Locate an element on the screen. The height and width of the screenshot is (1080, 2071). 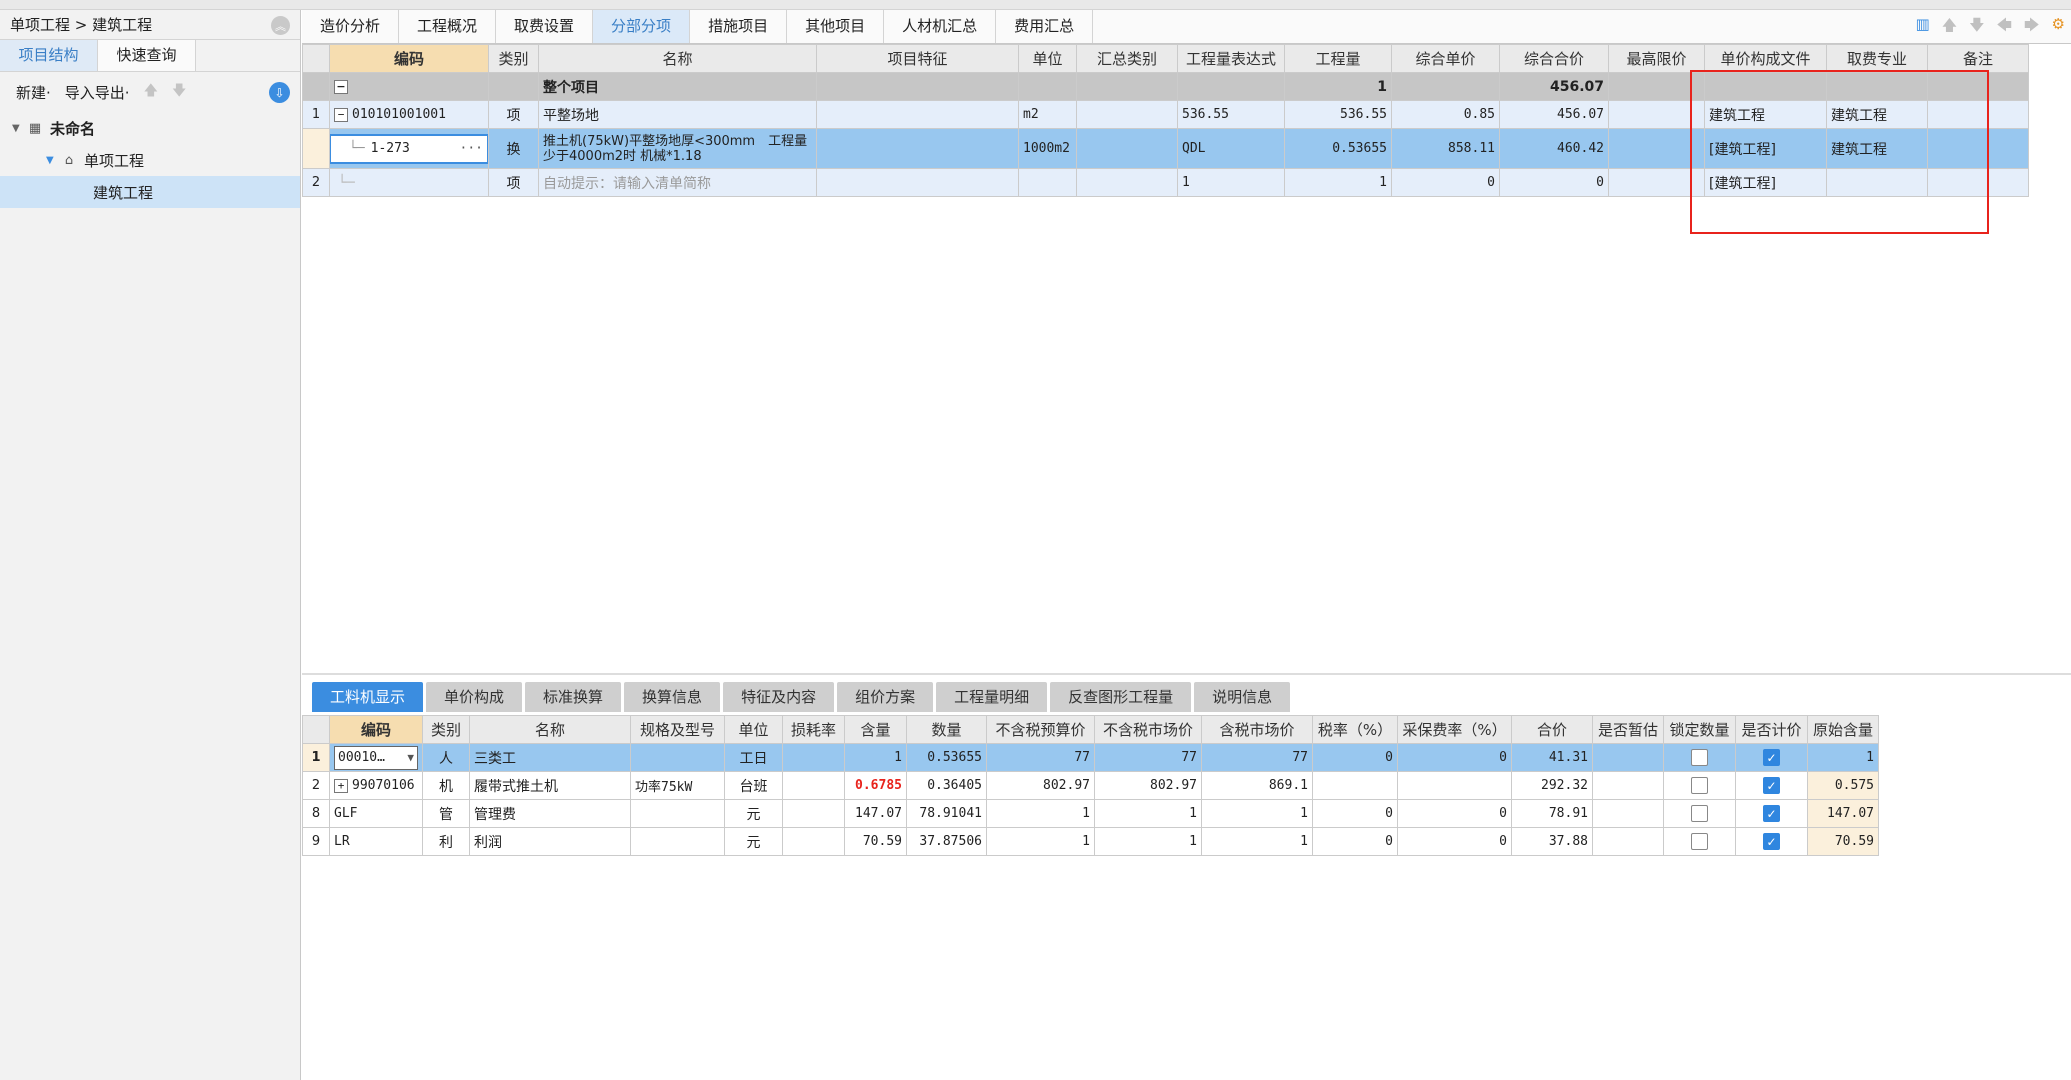
tab-graphic-qty: 反查图形工程量 is located at coordinates (1121, 697).